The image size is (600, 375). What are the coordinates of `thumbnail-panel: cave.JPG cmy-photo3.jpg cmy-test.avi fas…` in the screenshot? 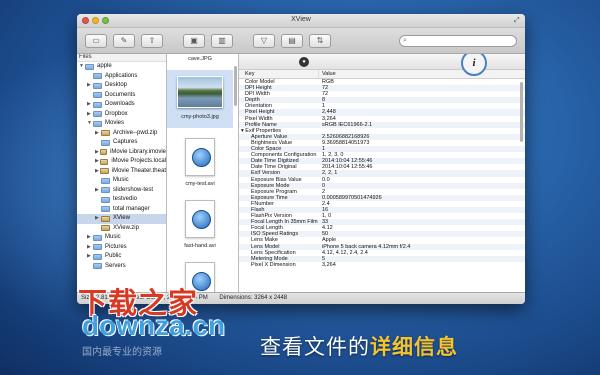 It's located at (203, 177).